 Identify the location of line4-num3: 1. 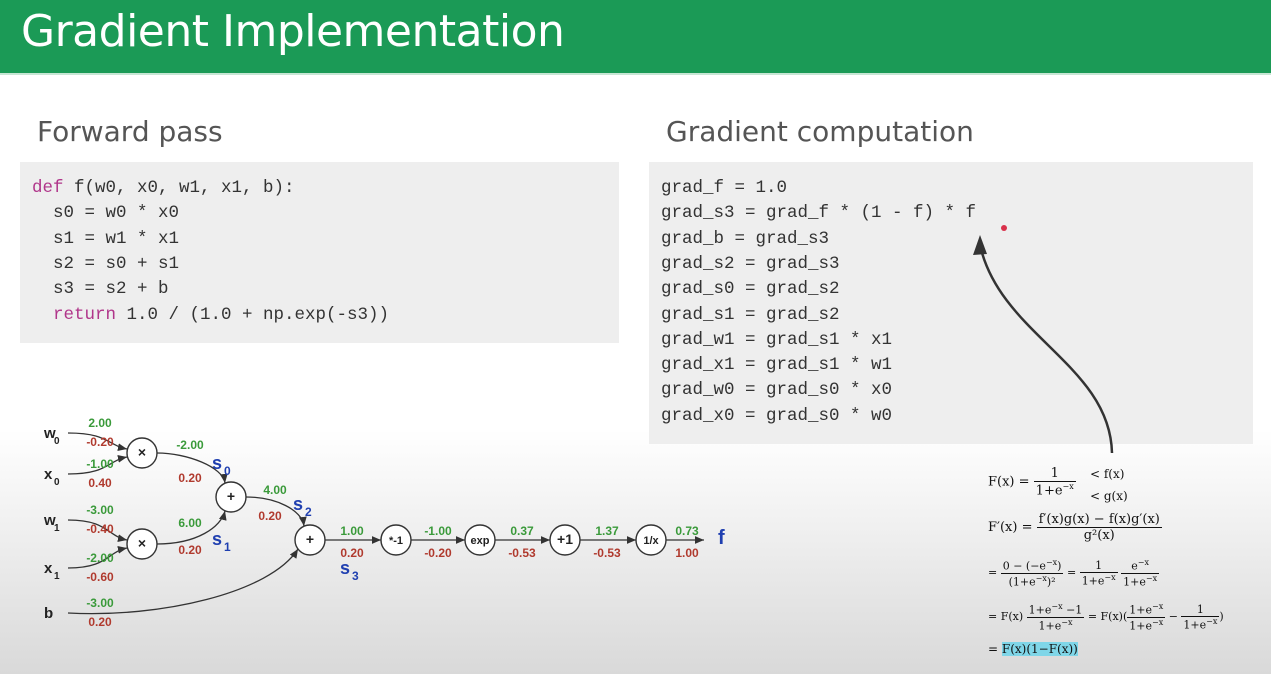
(1200, 610).